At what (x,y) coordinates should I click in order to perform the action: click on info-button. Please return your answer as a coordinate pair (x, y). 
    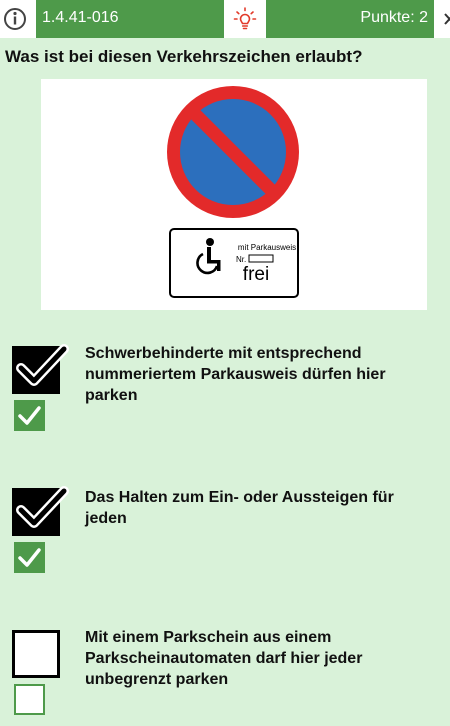
    Looking at the image, I should click on (18, 19).